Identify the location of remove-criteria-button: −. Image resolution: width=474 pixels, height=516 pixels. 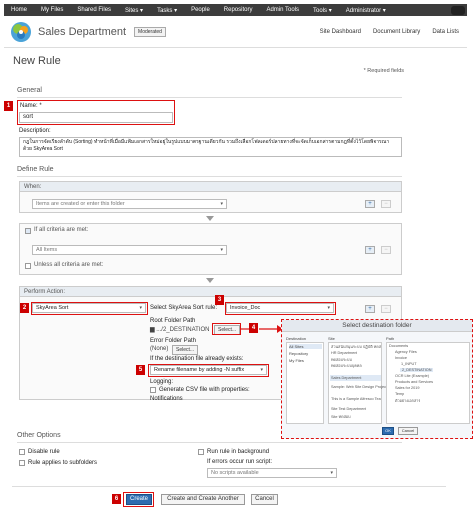
(386, 250).